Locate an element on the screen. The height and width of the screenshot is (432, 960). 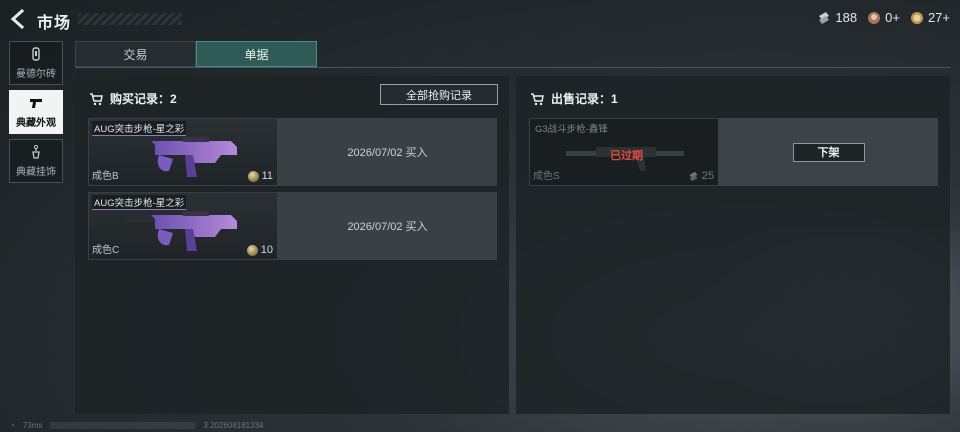
all-rush-records-button: 全部抢购记录 is located at coordinates (439, 94).